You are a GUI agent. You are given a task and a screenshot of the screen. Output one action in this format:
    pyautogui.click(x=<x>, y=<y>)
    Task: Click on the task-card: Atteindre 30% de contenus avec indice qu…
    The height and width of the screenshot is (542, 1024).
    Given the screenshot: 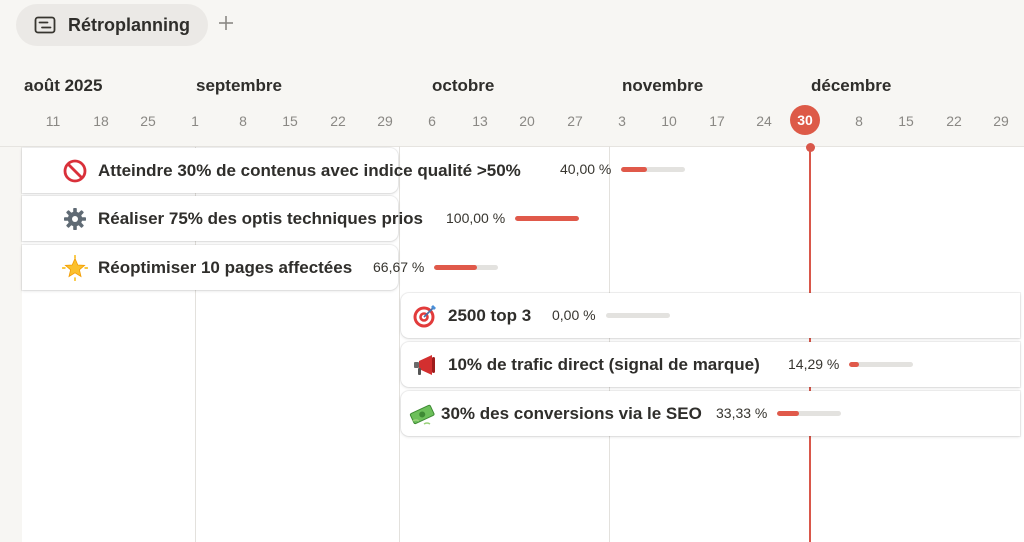 What is the action you would take?
    pyautogui.click(x=271, y=170)
    